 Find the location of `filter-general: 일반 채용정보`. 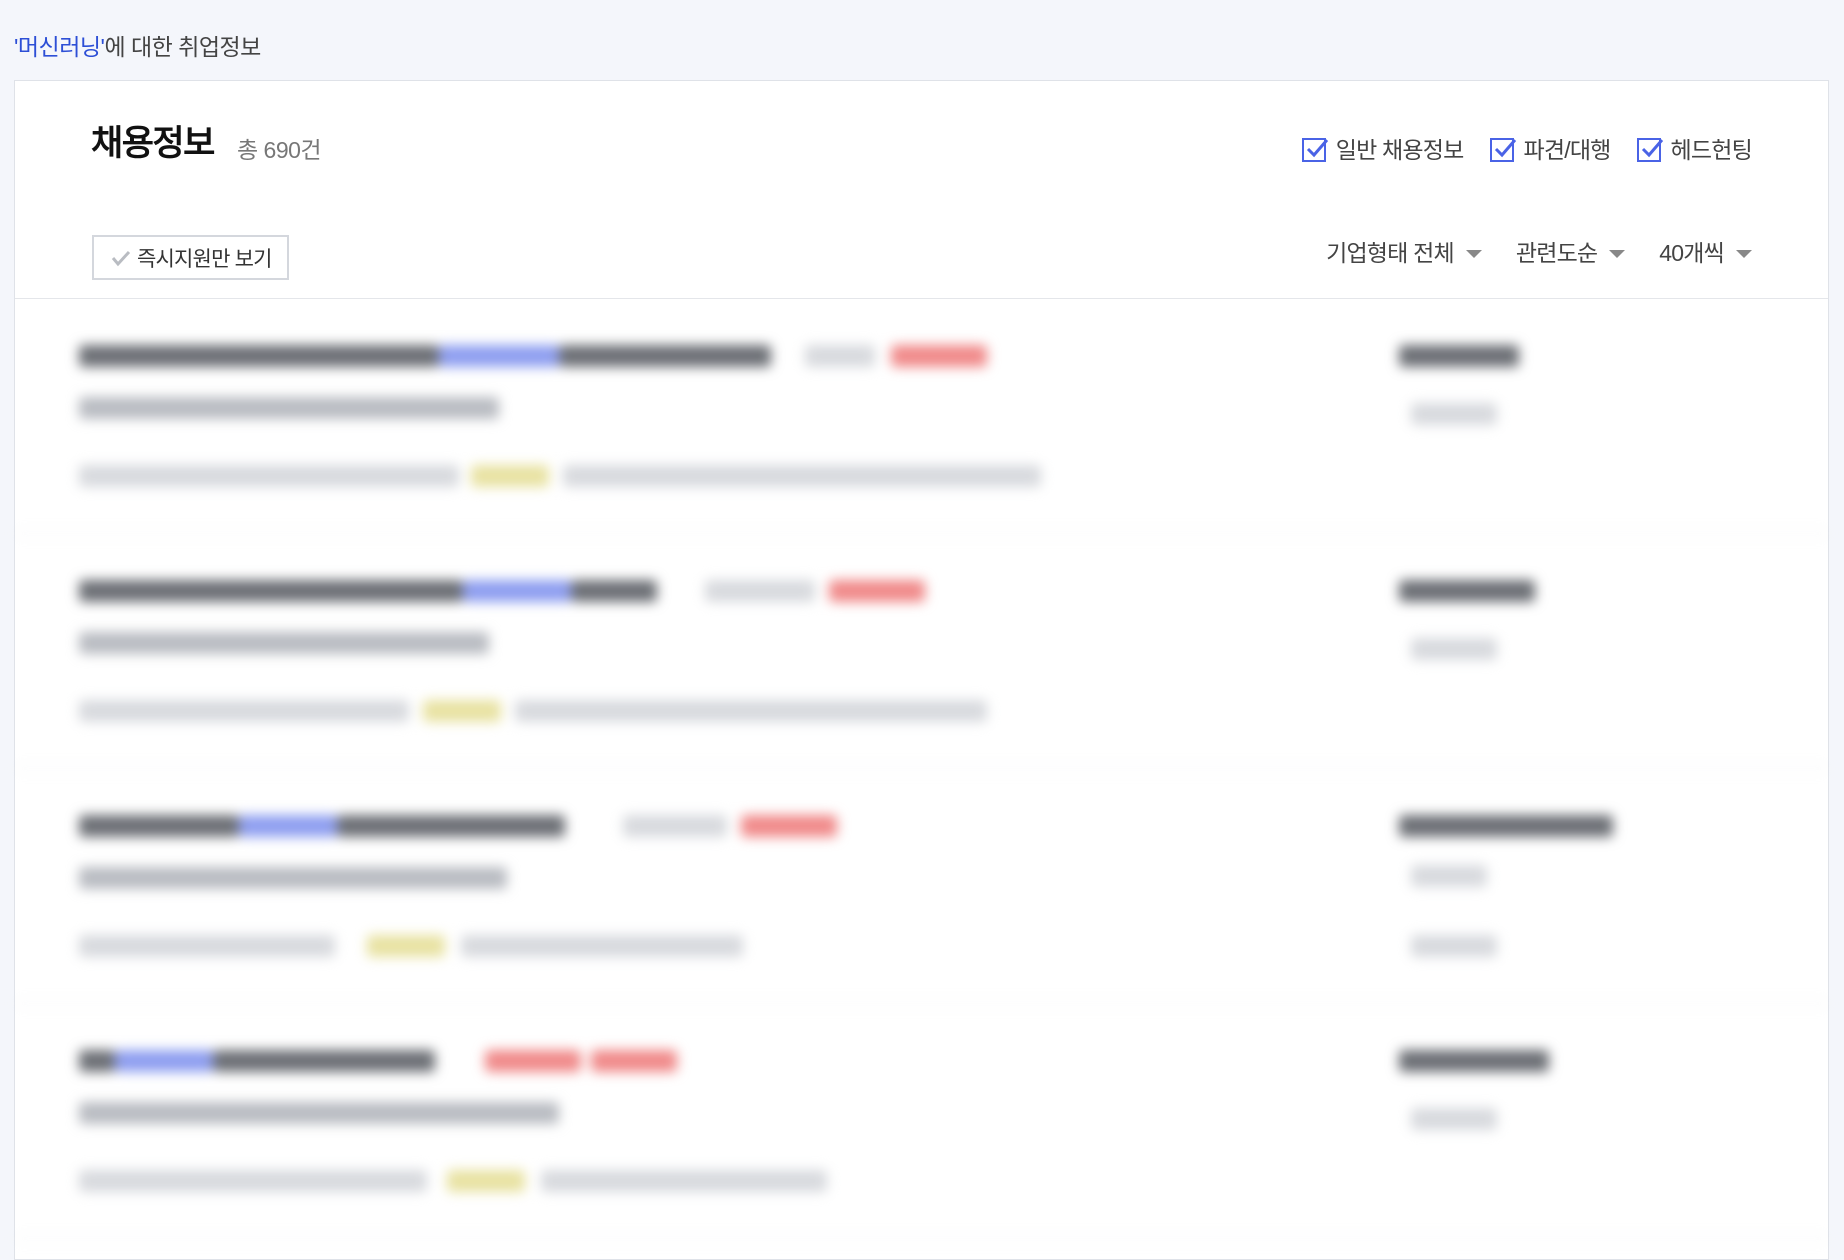

filter-general: 일반 채용정보 is located at coordinates (1383, 148).